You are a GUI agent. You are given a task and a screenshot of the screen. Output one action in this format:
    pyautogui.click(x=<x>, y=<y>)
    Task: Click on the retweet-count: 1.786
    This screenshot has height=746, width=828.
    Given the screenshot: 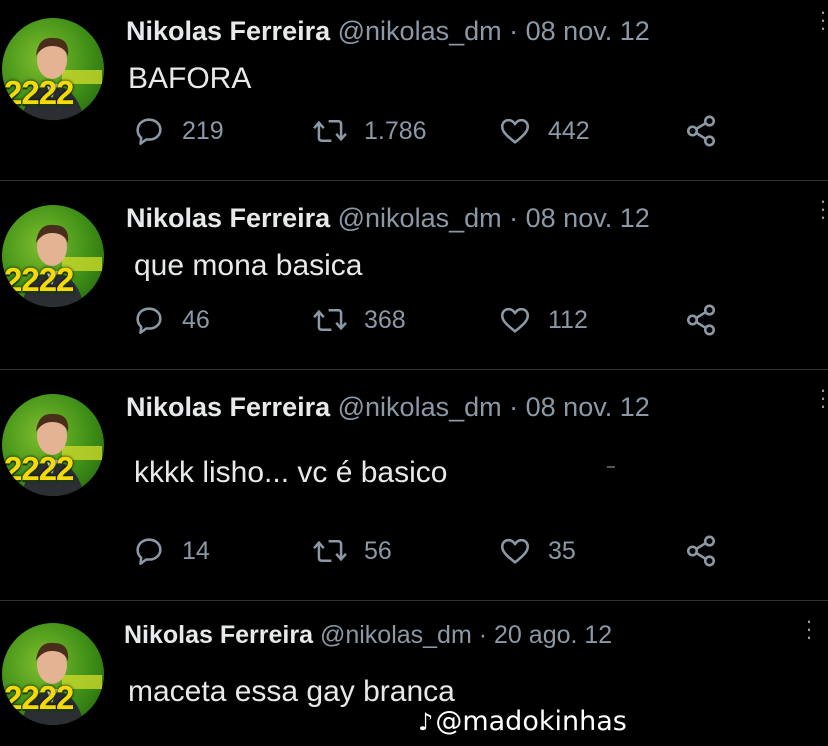 What is the action you would take?
    pyautogui.click(x=395, y=130)
    